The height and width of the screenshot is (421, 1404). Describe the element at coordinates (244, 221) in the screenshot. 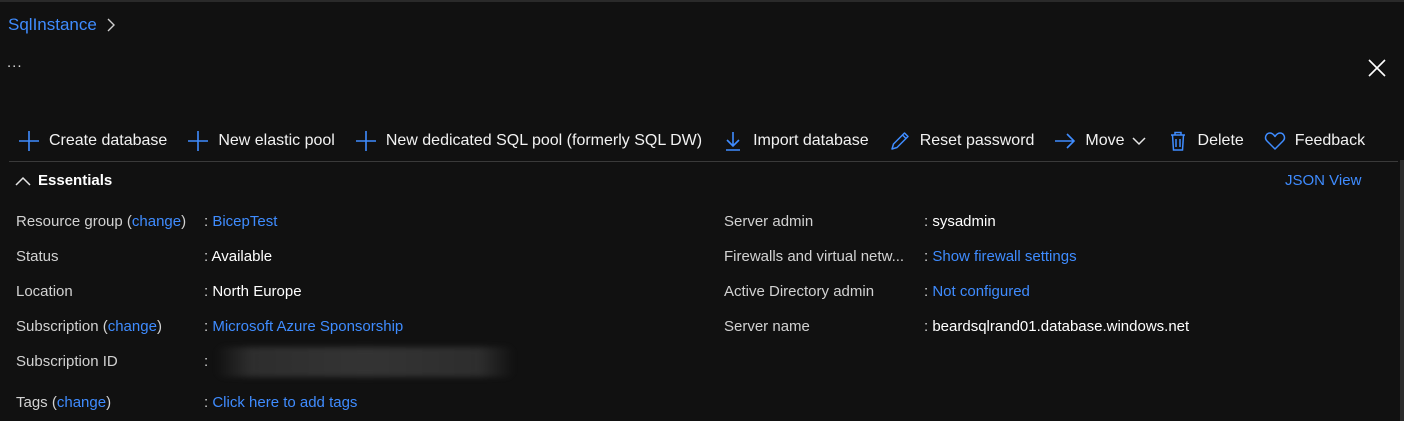

I see `resource-group-value-link: BicepTest` at that location.